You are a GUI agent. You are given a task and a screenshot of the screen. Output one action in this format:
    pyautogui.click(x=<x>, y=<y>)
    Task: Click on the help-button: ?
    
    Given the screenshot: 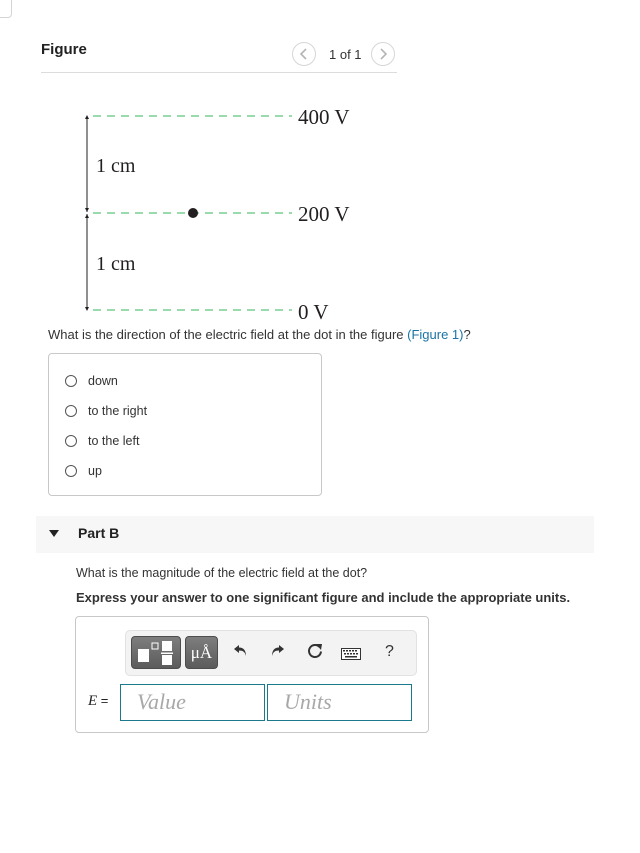 What is the action you would take?
    pyautogui.click(x=389, y=652)
    